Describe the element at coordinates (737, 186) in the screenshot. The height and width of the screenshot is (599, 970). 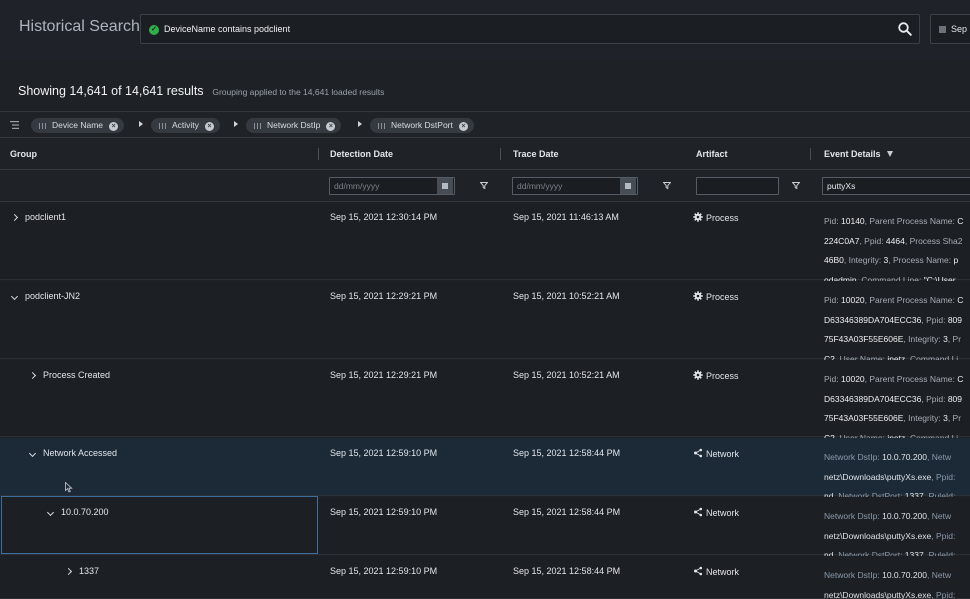
I see `artifact-filter-input` at that location.